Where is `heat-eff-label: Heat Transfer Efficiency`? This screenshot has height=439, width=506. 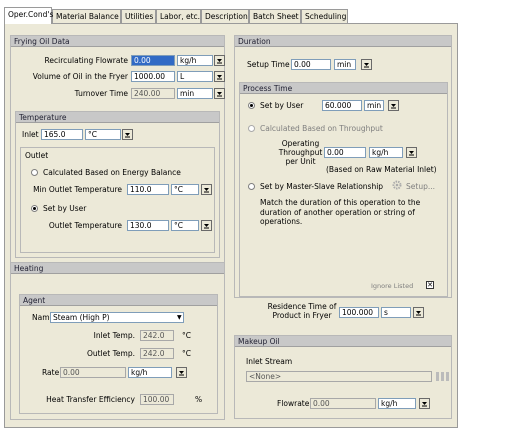 heat-eff-label: Heat Transfer Efficiency is located at coordinates (90, 399).